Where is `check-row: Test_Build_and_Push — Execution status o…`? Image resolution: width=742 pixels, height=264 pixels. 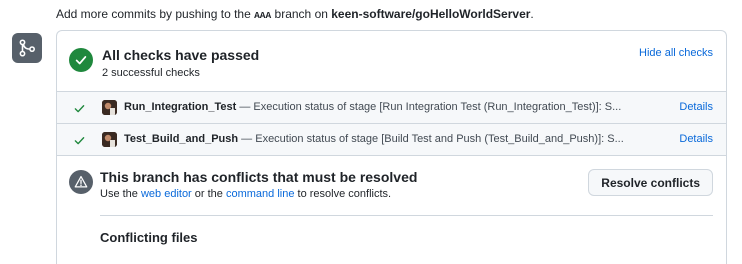
check-row: Test_Build_and_Push — Execution status o… is located at coordinates (391, 140).